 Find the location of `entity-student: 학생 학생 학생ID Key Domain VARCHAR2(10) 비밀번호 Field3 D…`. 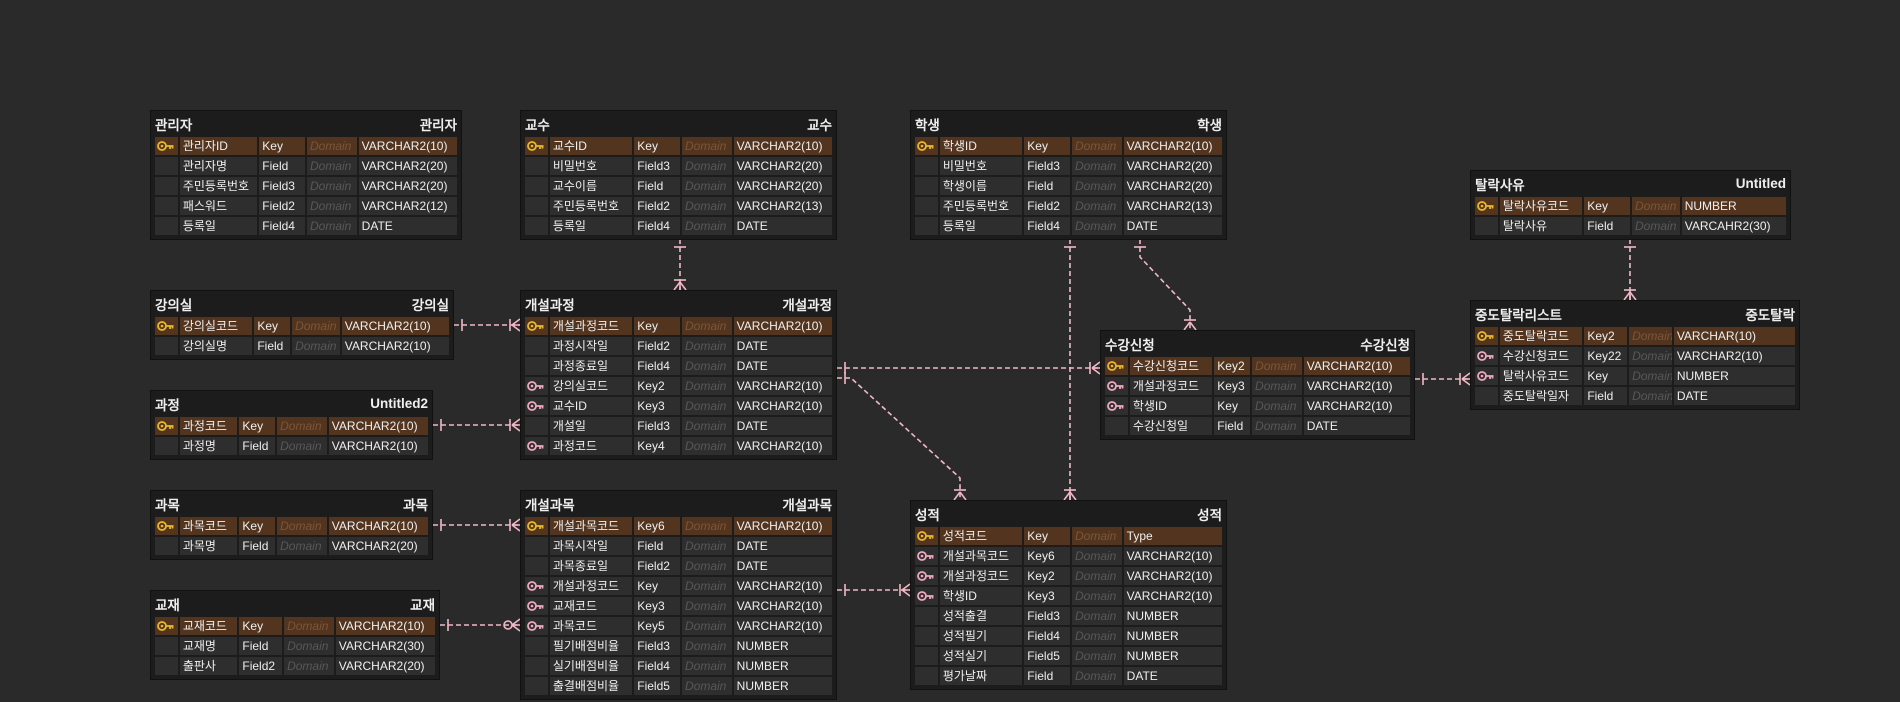

entity-student: 학생 학생 학생ID Key Domain VARCHAR2(10) 비밀번호 Field3 D… is located at coordinates (1068, 175).